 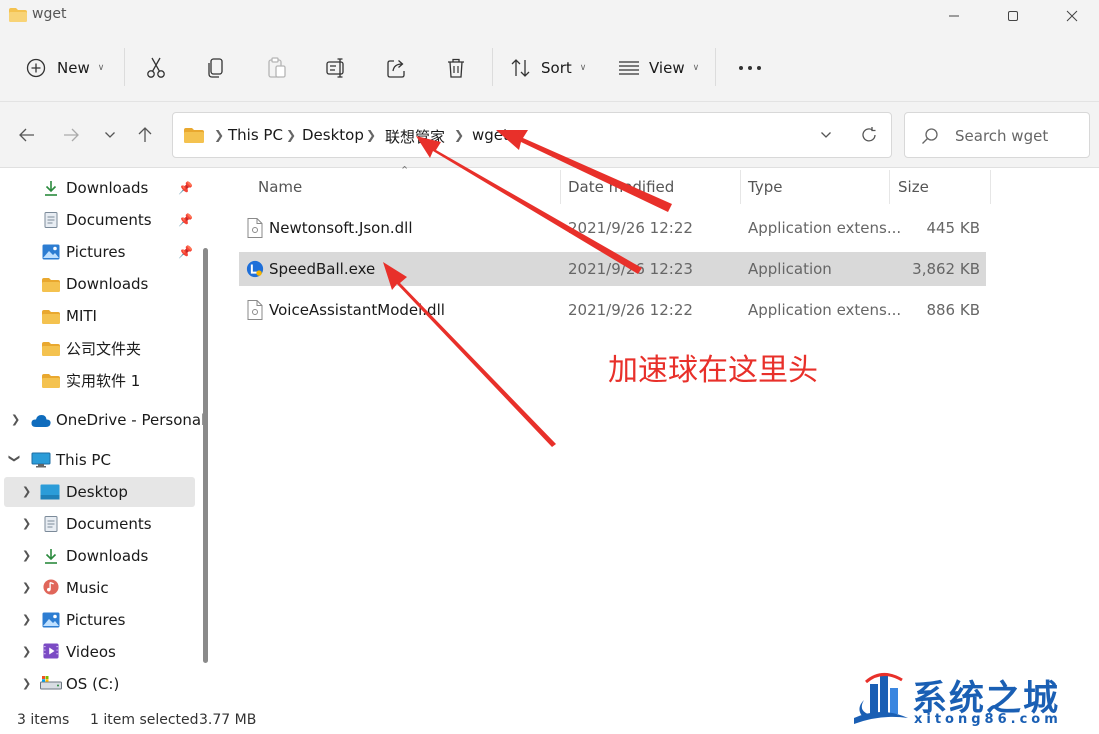 I want to click on breadcrumb-lenovo-manager: 联想管家, so click(x=415, y=136).